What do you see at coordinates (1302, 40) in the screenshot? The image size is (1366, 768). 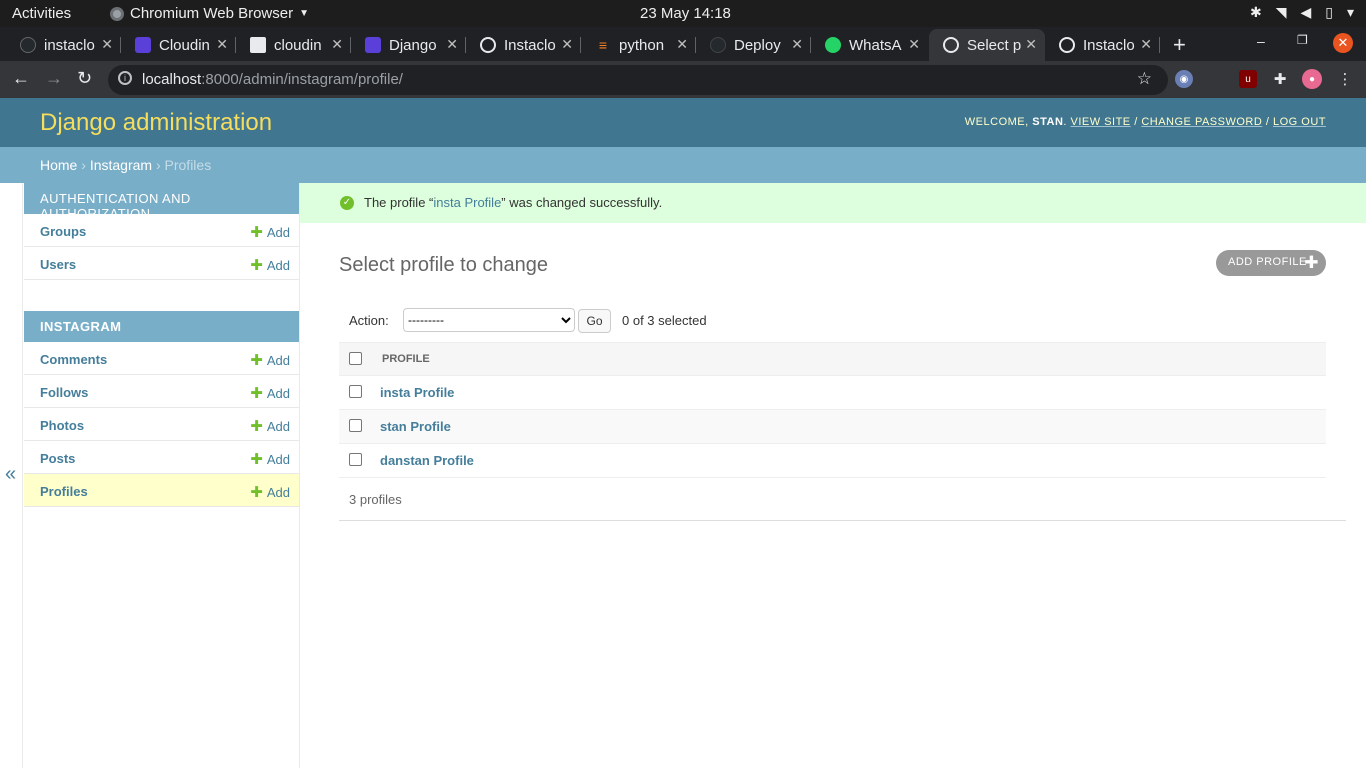 I see `maximize-icon: ❐` at bounding box center [1302, 40].